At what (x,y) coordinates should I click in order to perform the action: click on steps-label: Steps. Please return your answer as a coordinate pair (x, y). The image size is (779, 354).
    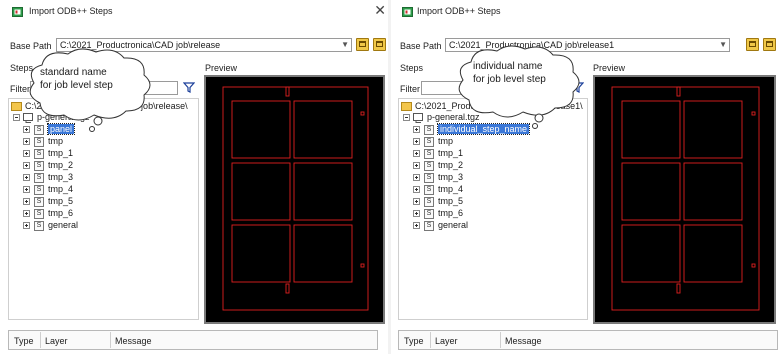
    Looking at the image, I should click on (412, 68).